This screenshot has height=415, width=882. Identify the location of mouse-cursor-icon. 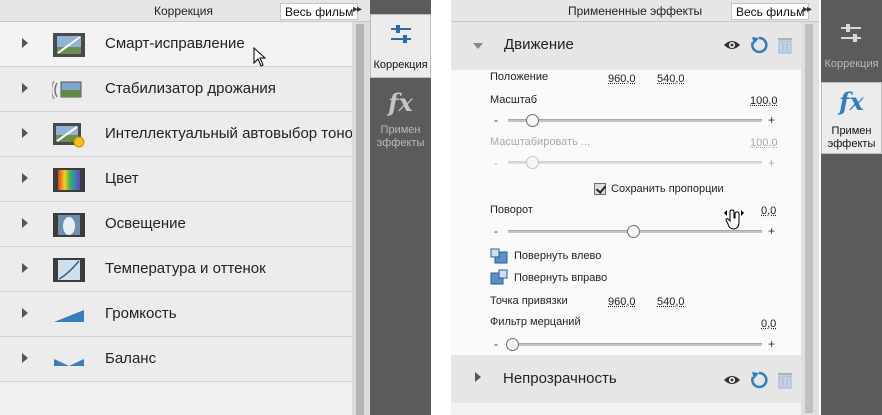
(260, 57).